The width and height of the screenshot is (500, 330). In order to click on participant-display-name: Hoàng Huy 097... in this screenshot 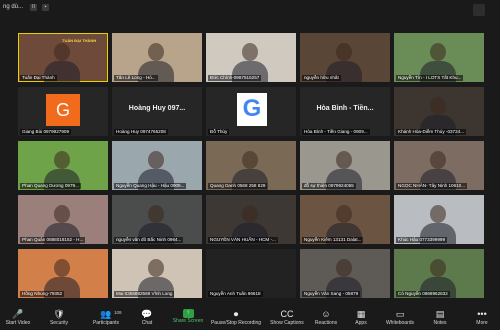, I will do `click(157, 108)`.